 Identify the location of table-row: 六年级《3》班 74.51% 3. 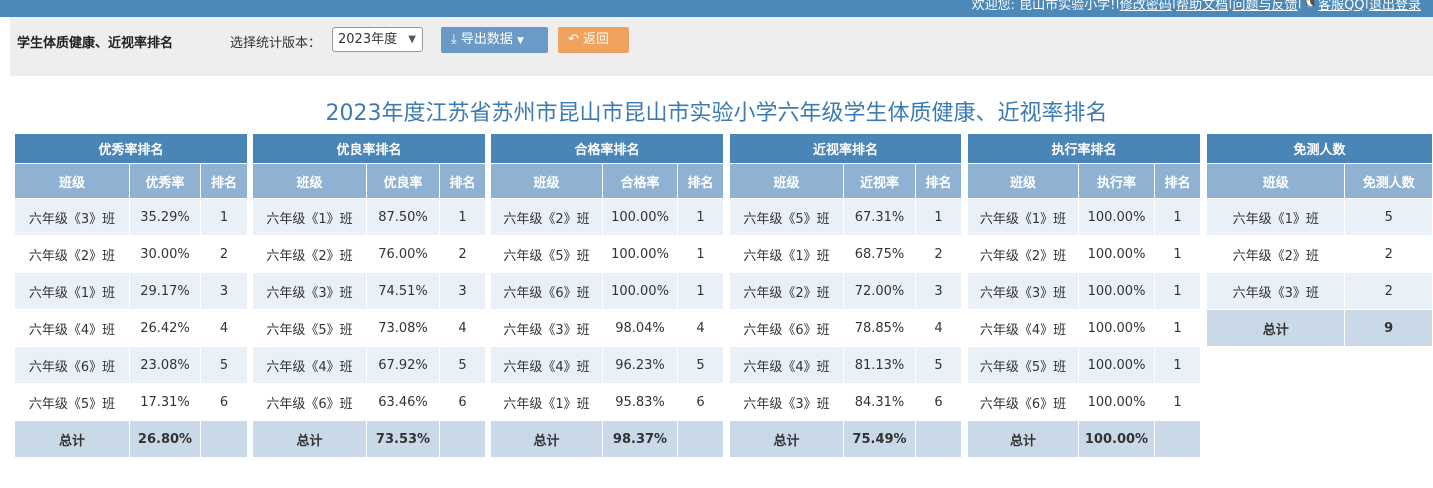
(369, 291).